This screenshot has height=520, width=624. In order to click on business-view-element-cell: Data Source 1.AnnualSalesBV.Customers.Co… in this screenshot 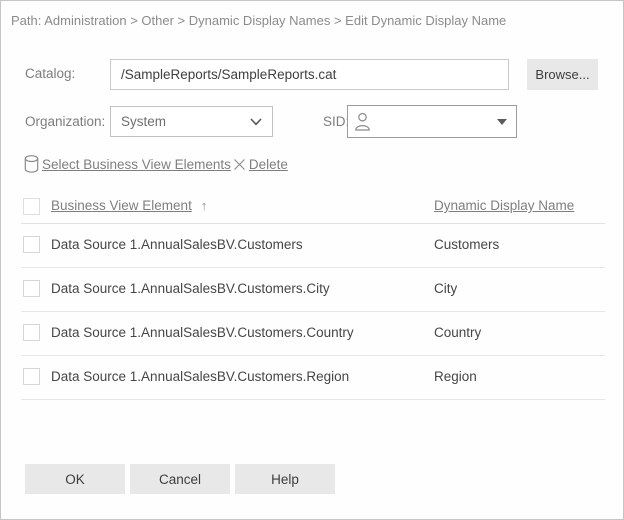, I will do `click(202, 332)`.